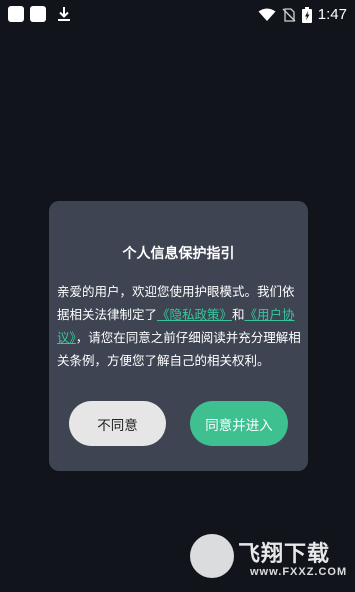  I want to click on download-icon, so click(64, 14).